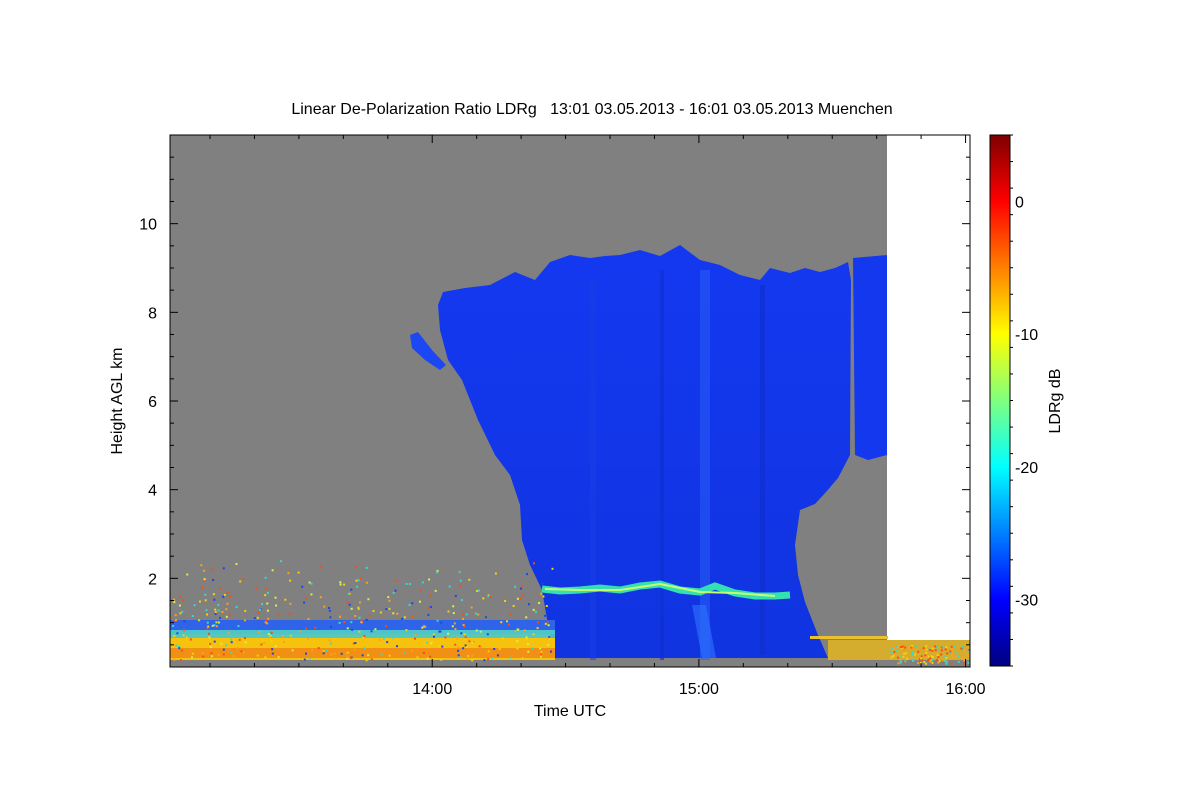 The width and height of the screenshot is (1200, 800). What do you see at coordinates (152, 402) in the screenshot?
I see `y-tick-label: 6` at bounding box center [152, 402].